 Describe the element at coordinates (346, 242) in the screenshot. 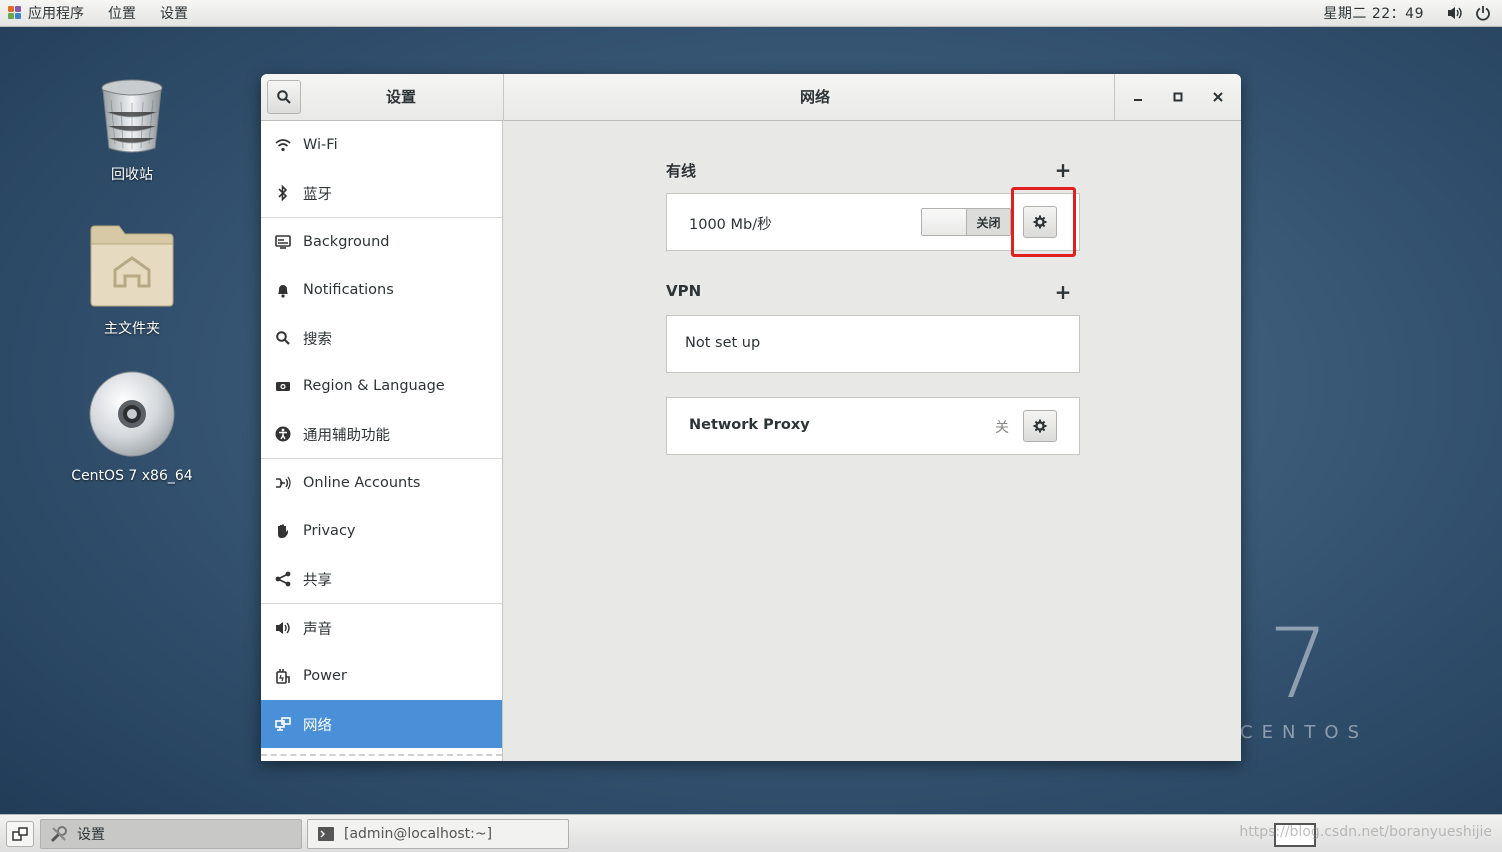

I see `sidebar-item-label: Background` at that location.